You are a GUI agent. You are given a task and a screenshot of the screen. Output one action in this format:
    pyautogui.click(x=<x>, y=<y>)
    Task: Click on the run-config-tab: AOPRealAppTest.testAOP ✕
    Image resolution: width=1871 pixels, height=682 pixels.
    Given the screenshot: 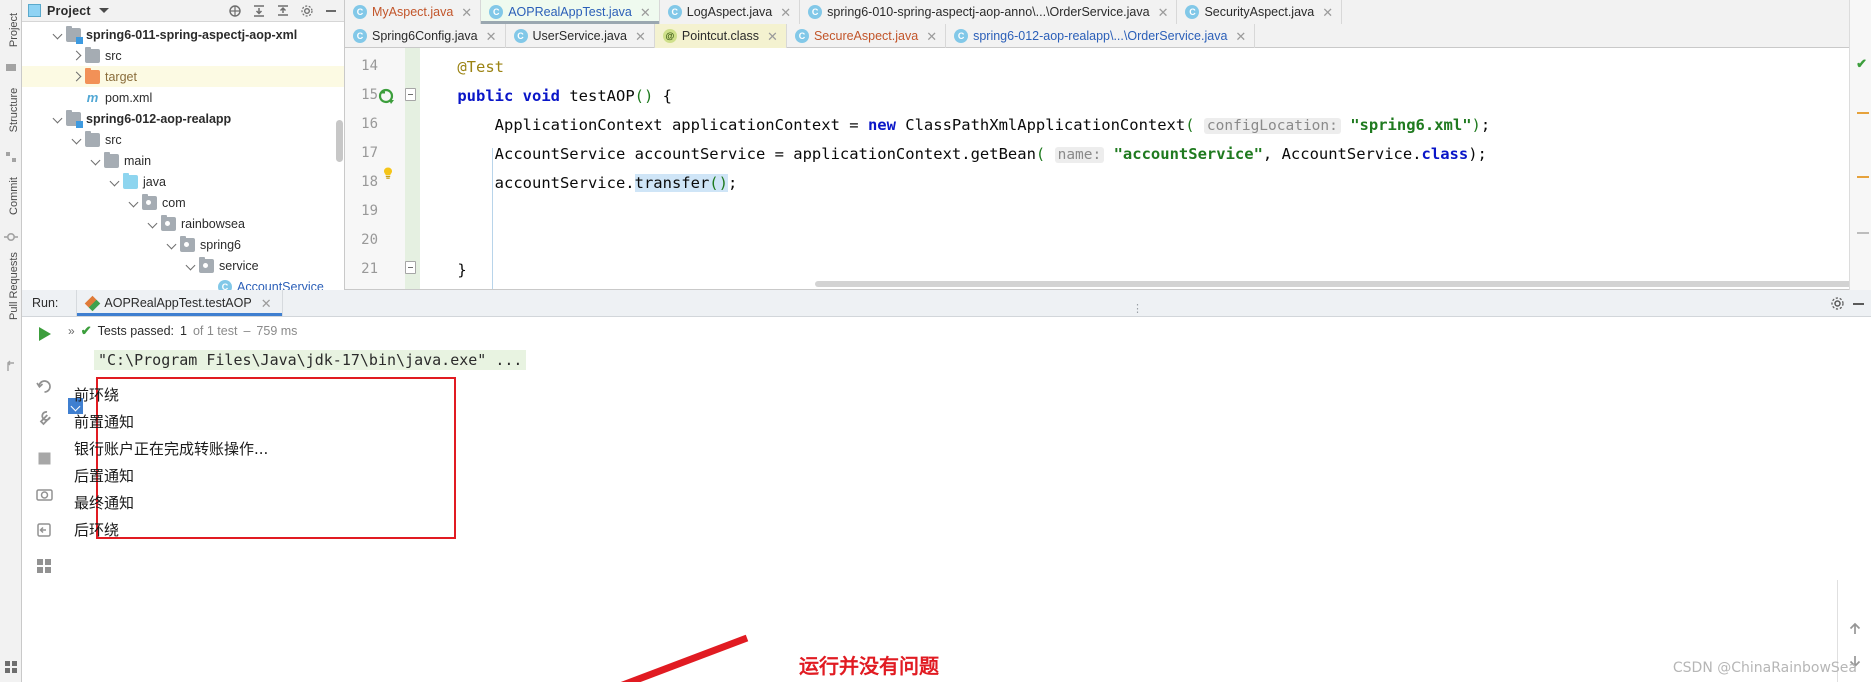 What is the action you would take?
    pyautogui.click(x=179, y=303)
    